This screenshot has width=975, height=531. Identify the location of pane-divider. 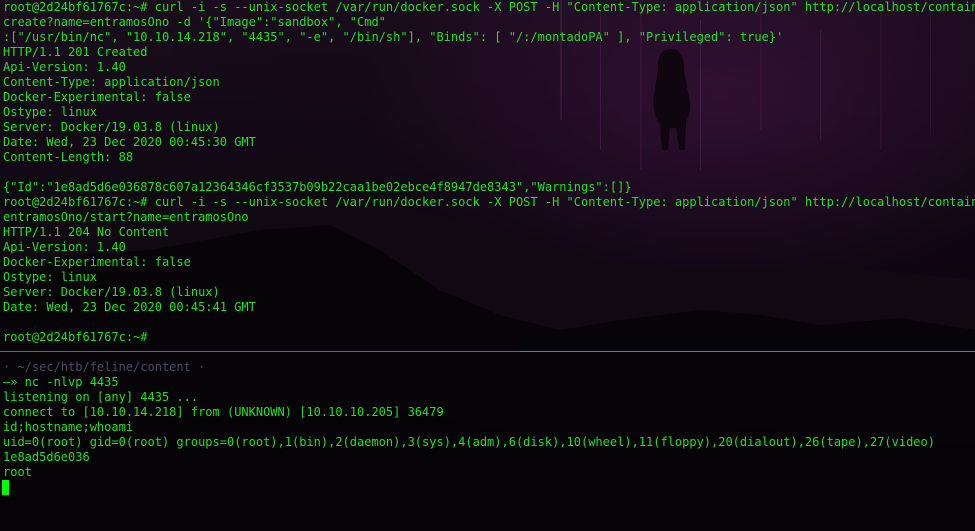
(487, 351).